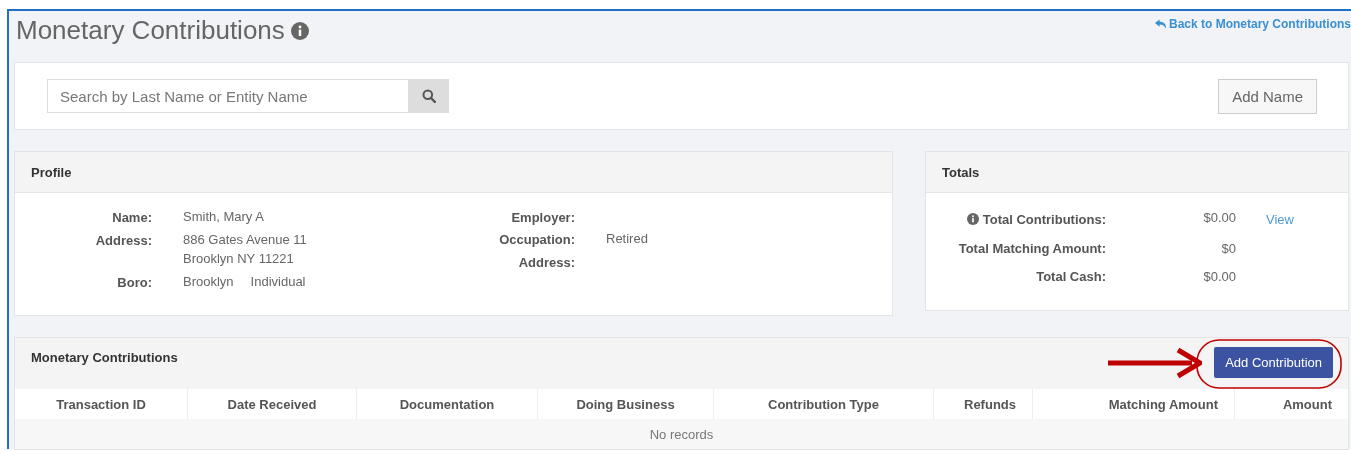 This screenshot has height=451, width=1351. I want to click on field-label: Employer:, so click(542, 217).